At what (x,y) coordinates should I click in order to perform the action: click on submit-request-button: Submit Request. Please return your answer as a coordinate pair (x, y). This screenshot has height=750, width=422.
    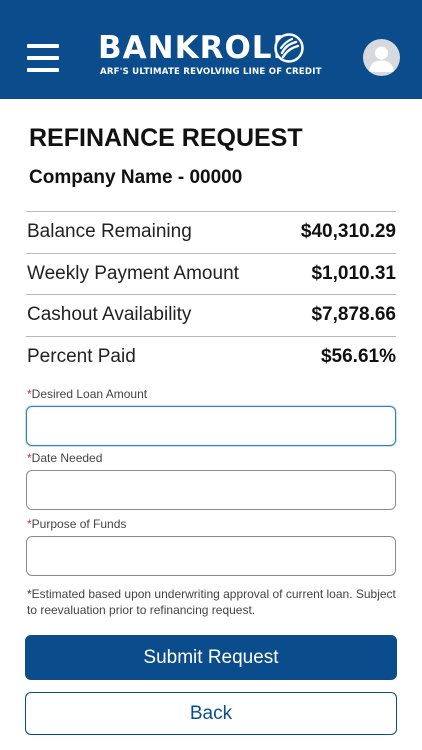
    Looking at the image, I should click on (211, 657).